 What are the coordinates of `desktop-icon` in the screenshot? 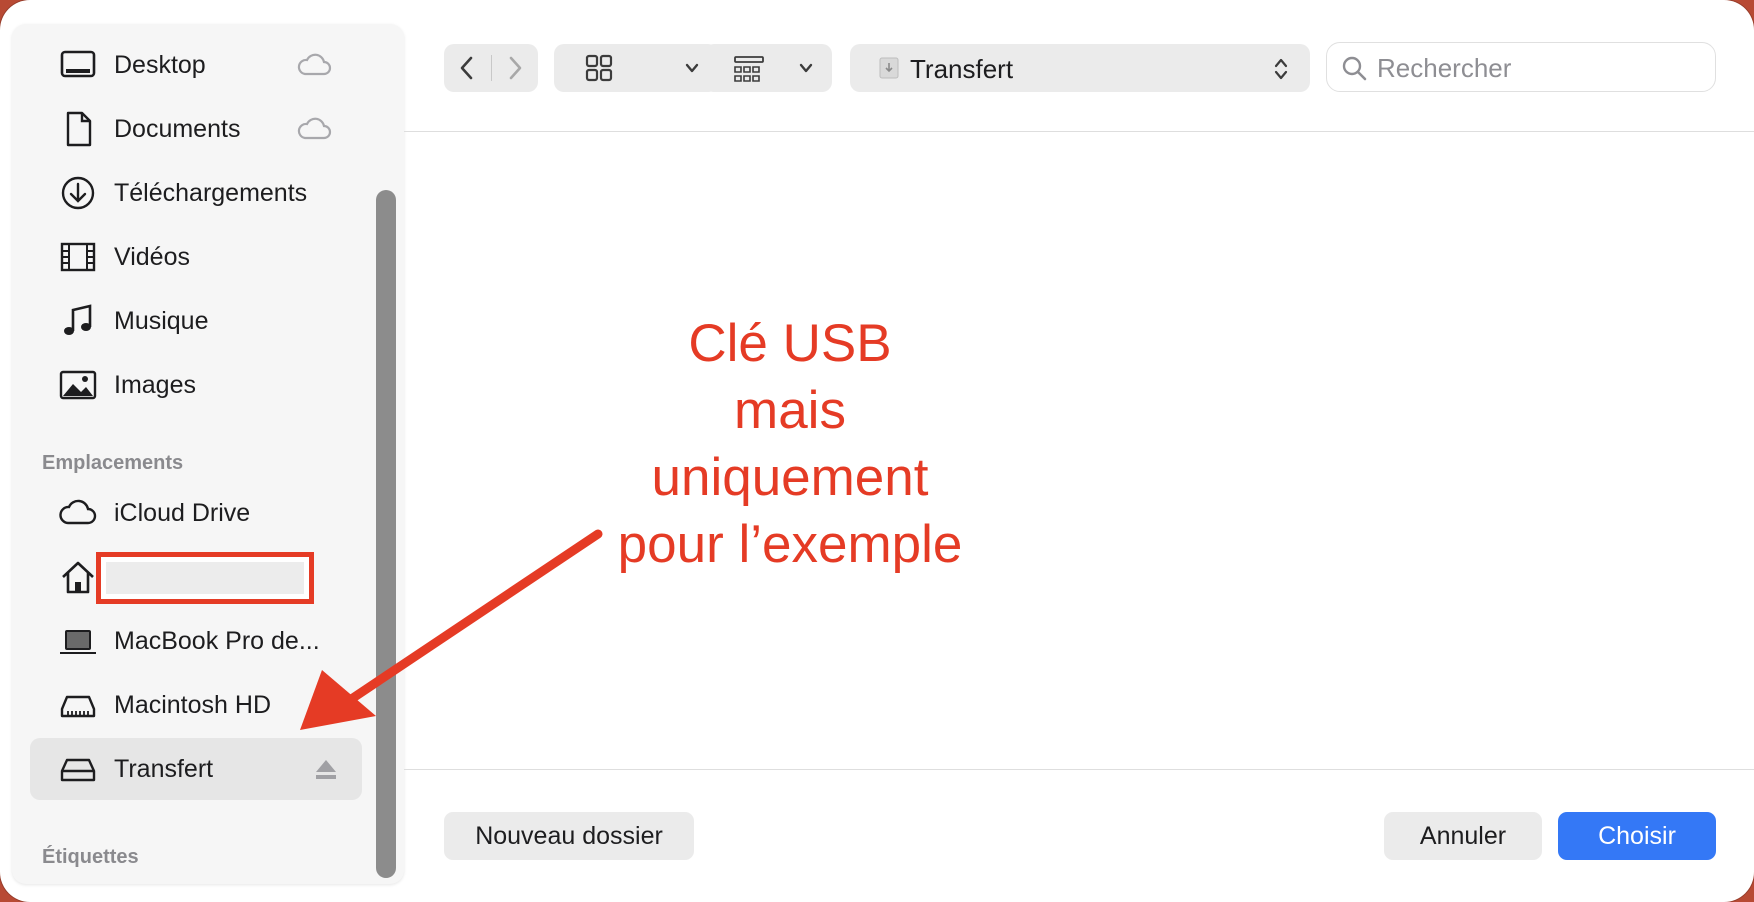 It's located at (78, 65).